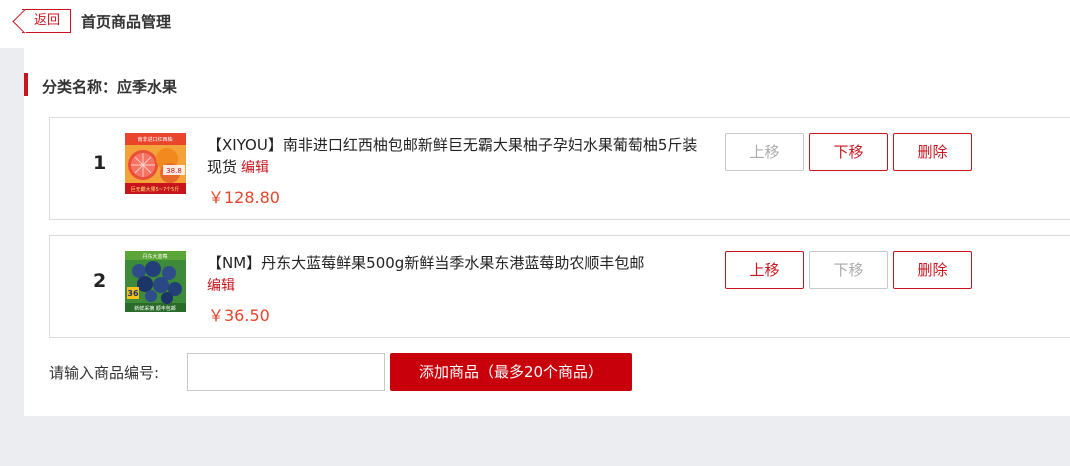 The image size is (1070, 466). I want to click on blueberry-image: 36 丹东大蓝莓 新鲜采摘 顺丰包邮, so click(155, 281).